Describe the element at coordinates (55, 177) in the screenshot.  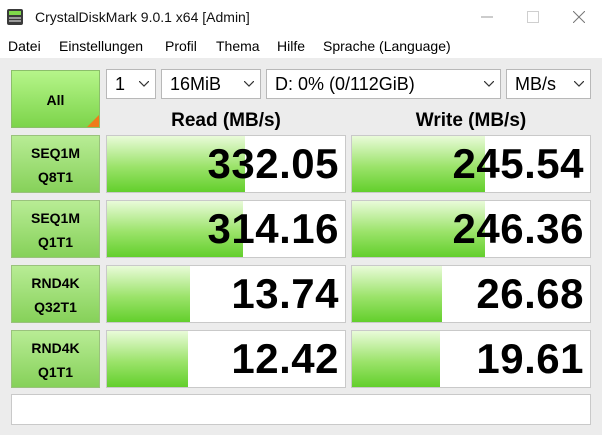
I see `test-queue: Q8T1` at that location.